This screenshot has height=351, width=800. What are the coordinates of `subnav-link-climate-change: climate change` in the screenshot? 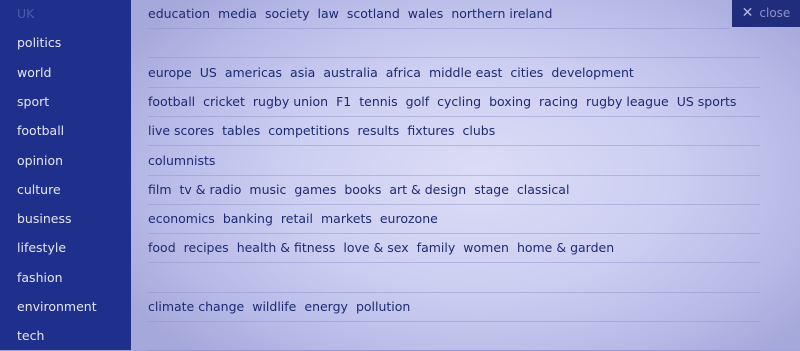 It's located at (196, 306).